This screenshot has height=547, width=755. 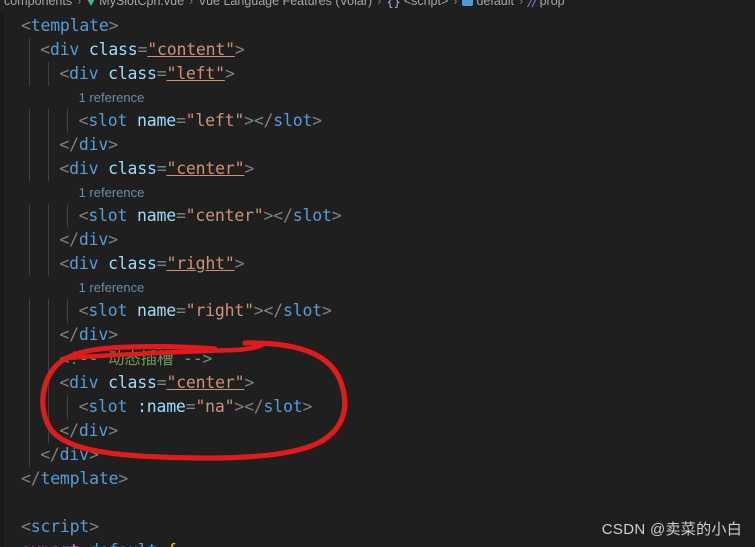 I want to click on breadcrumb-item-file: MySlotCpn.vue, so click(x=135, y=4).